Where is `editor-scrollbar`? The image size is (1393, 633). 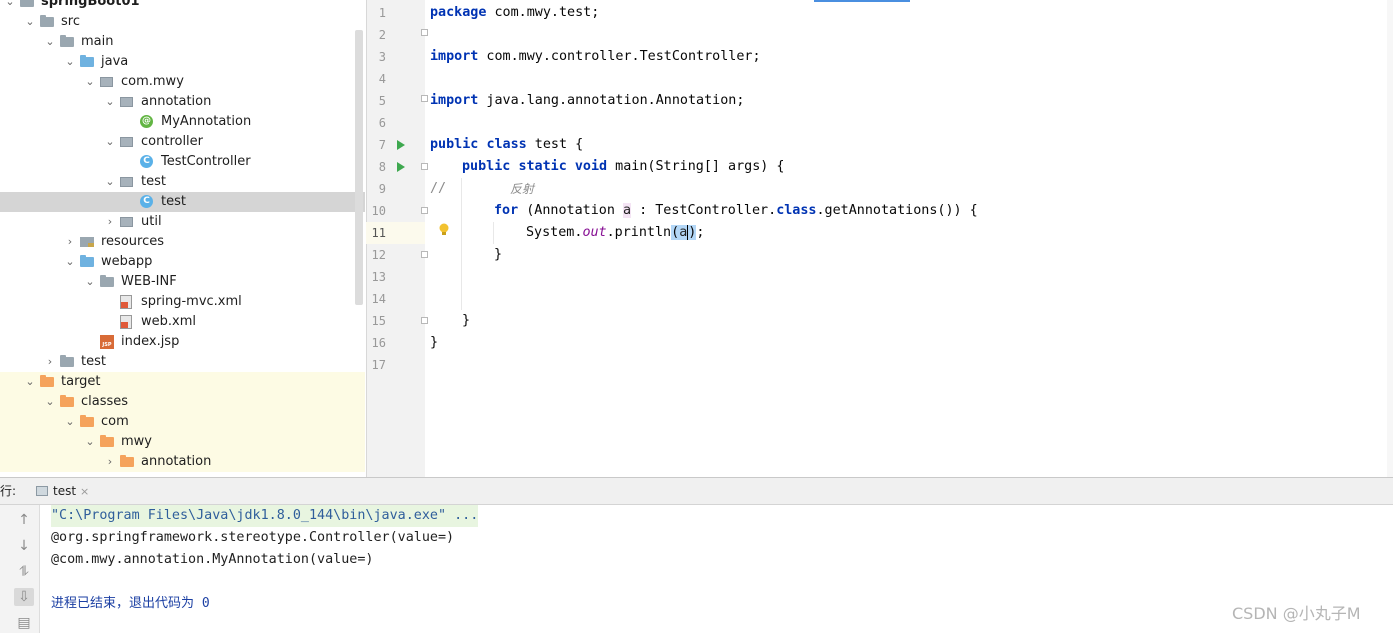 editor-scrollbar is located at coordinates (1390, 238).